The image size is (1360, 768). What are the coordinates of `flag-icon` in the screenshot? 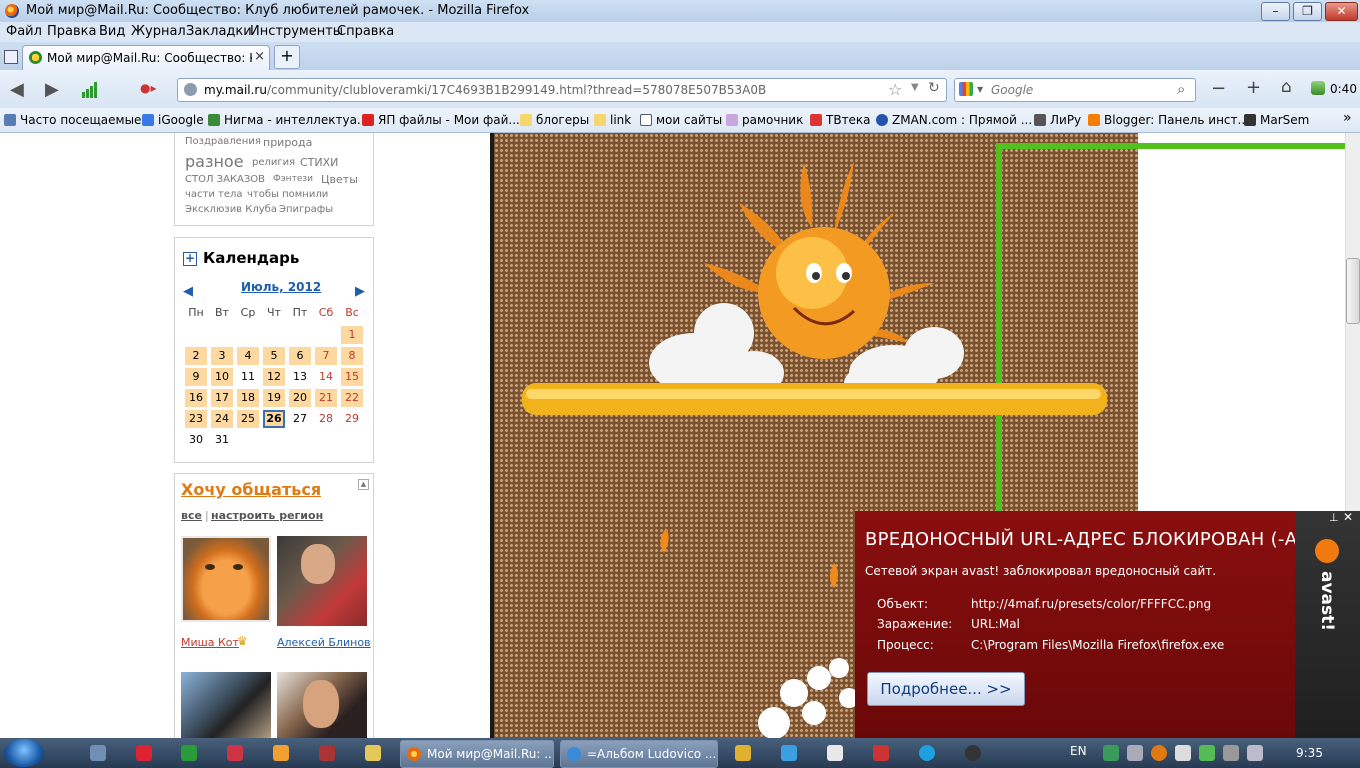 It's located at (1183, 753).